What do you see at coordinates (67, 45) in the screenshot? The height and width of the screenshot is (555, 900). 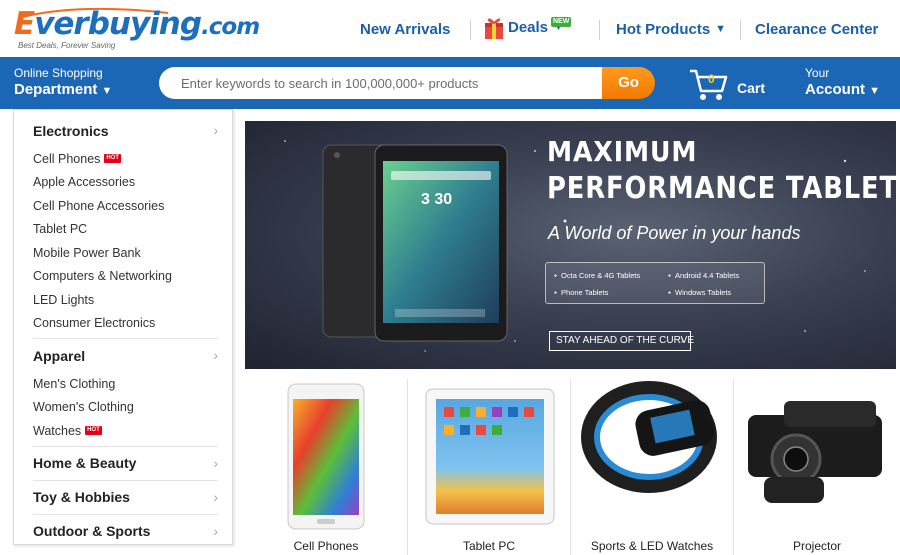 I see `logo-tagline: Best Deals, Forever Saving` at bounding box center [67, 45].